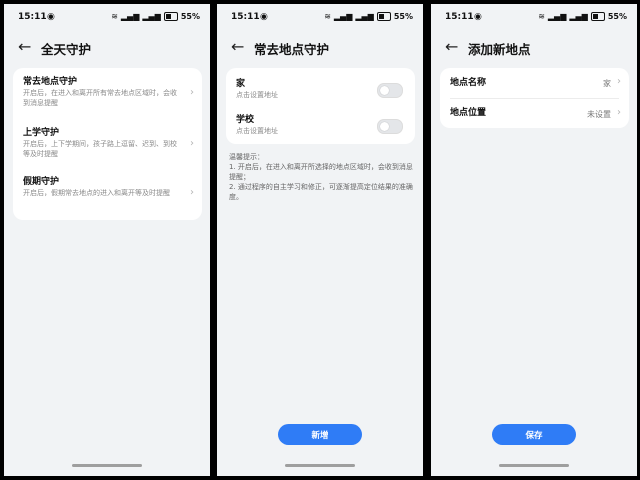 Image resolution: width=640 pixels, height=480 pixels. I want to click on field-place-name: 地点名称 家 ›, so click(534, 83).